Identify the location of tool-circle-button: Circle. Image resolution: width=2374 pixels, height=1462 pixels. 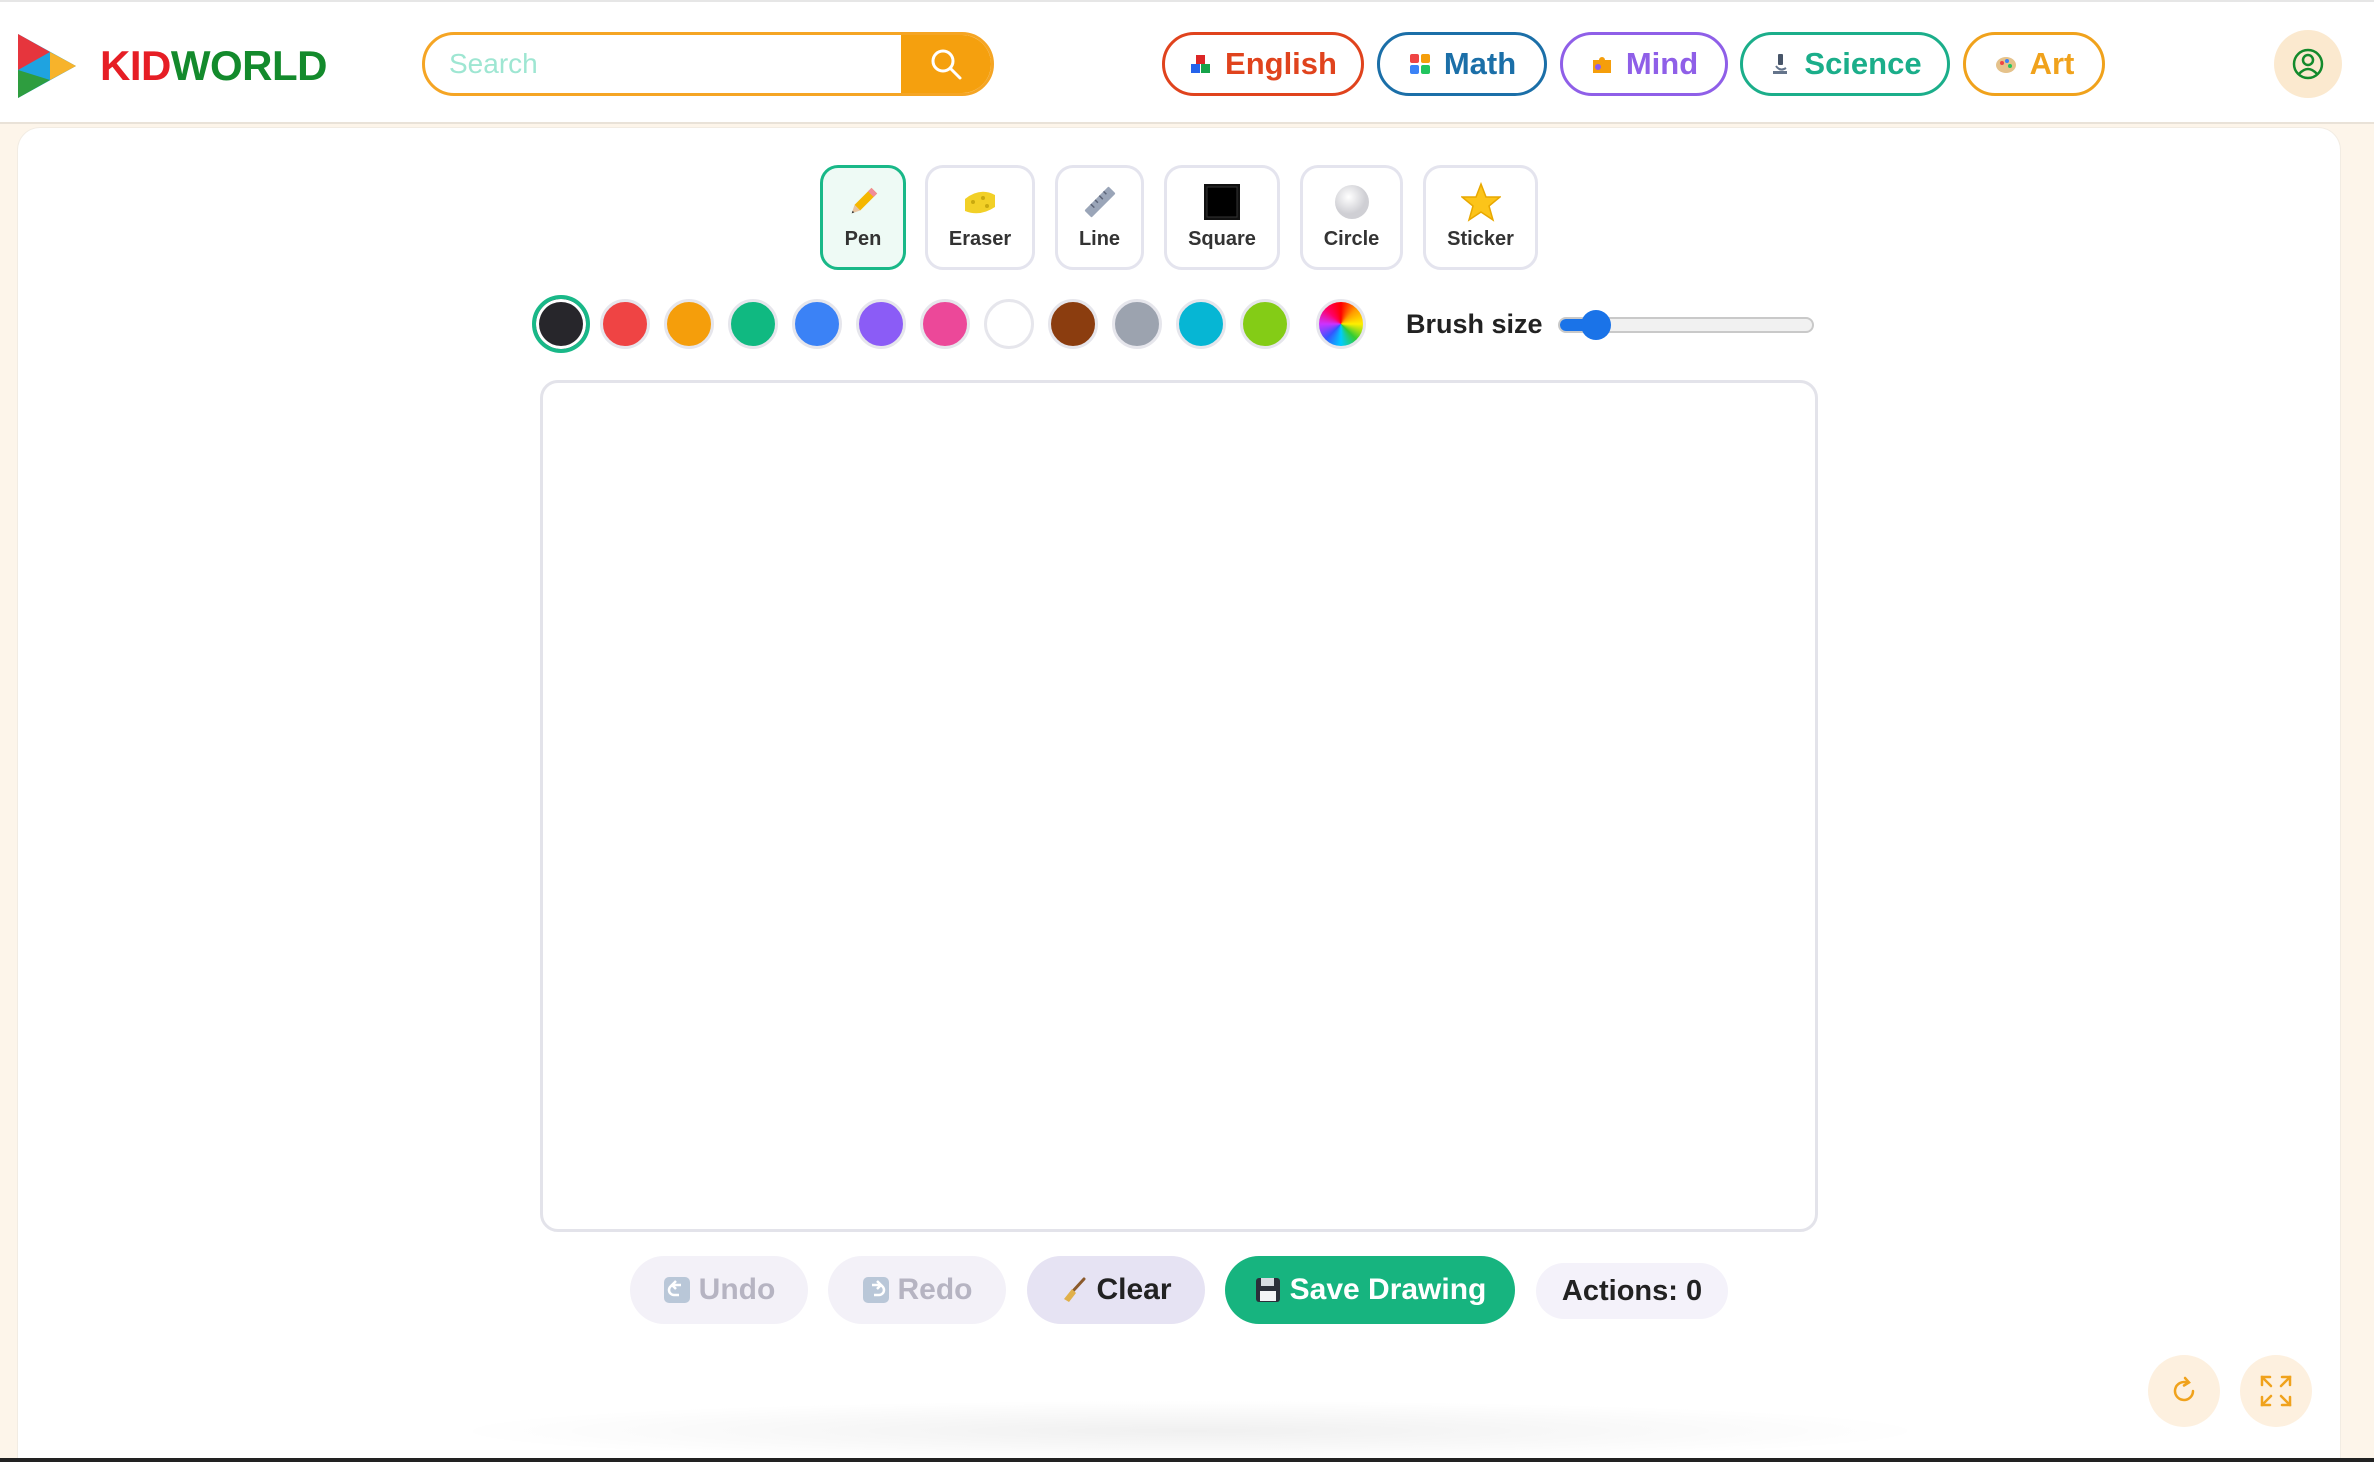
(1351, 217).